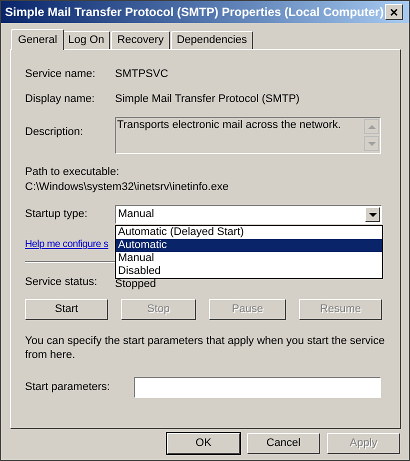  I want to click on dropdown-option: Automatic (Delayed Start), so click(249, 232).